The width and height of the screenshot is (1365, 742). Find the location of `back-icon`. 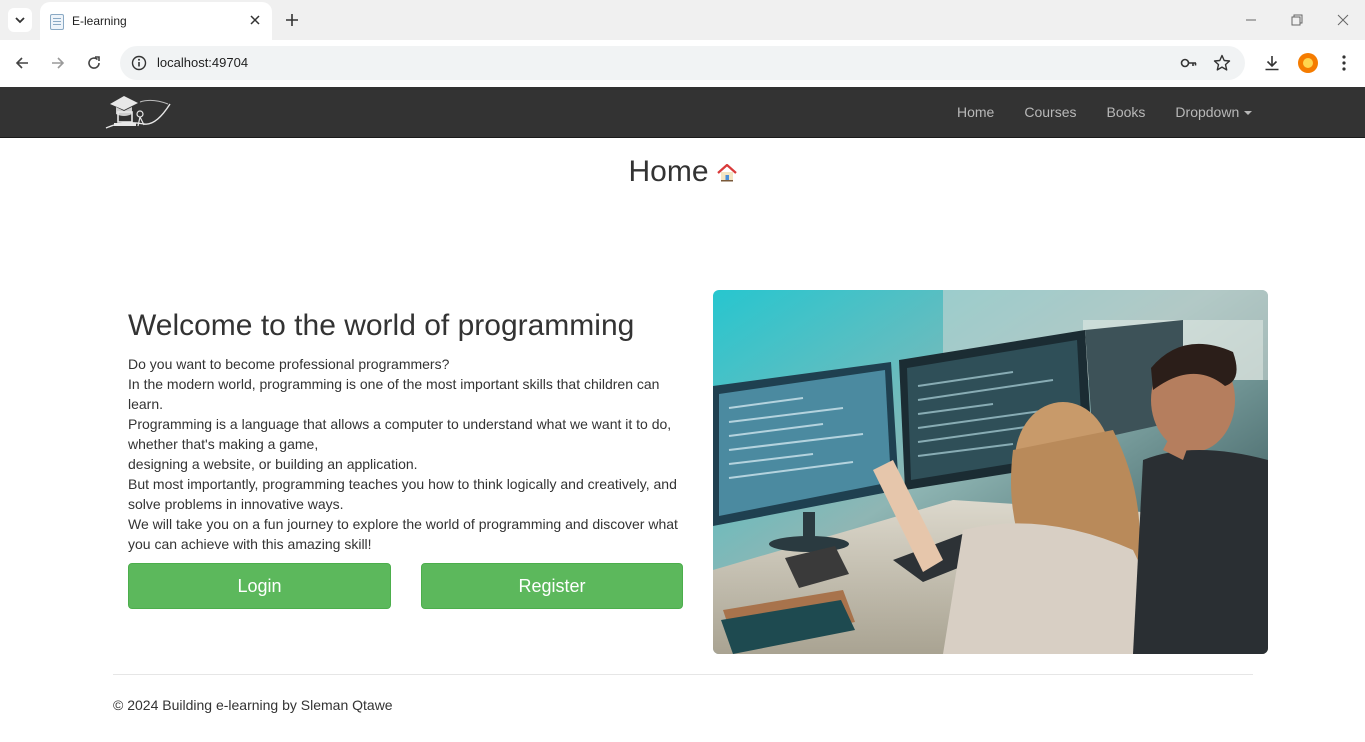

back-icon is located at coordinates (22, 63).